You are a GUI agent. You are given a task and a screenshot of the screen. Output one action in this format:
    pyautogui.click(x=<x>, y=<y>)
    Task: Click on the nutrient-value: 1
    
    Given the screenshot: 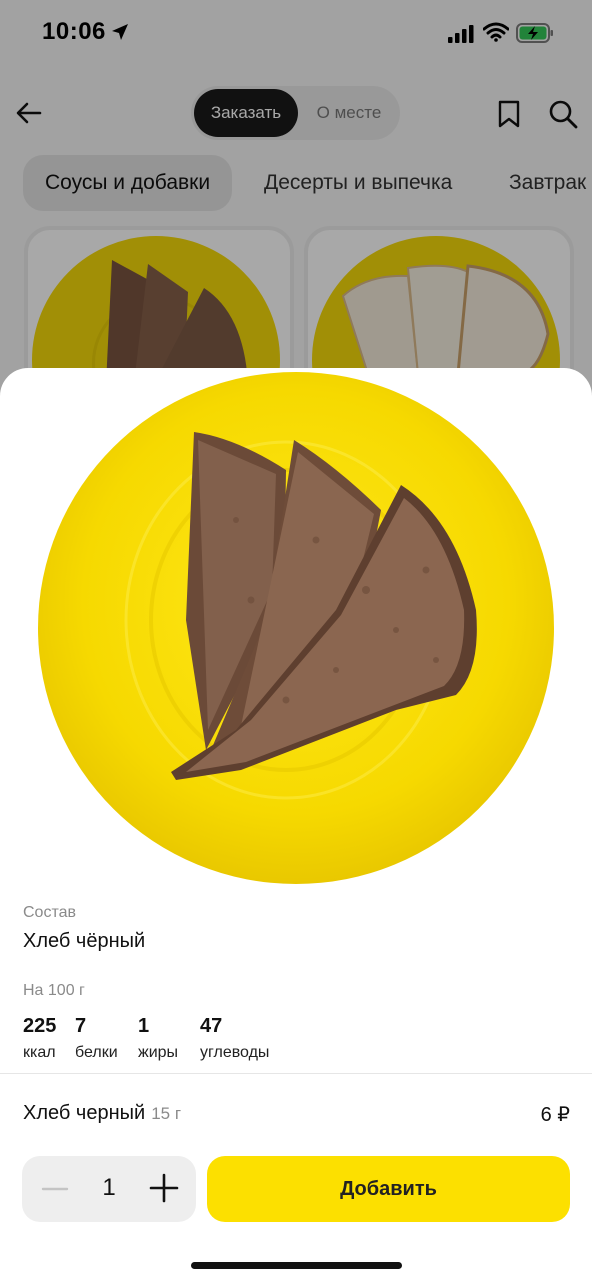 What is the action you would take?
    pyautogui.click(x=144, y=1026)
    